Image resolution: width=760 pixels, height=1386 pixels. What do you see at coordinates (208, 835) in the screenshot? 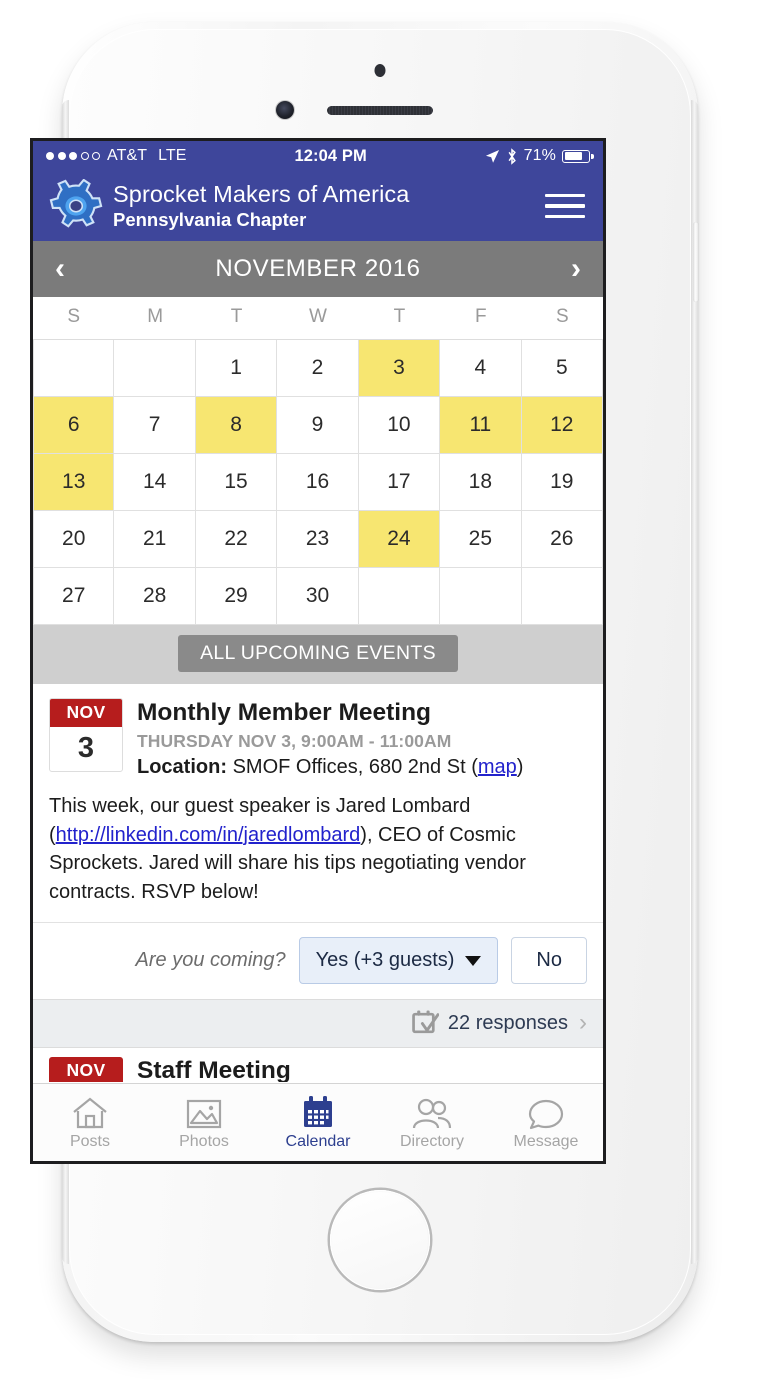
I see `speaker-profile-link: http://linkedin.com/in/jaredlombard` at bounding box center [208, 835].